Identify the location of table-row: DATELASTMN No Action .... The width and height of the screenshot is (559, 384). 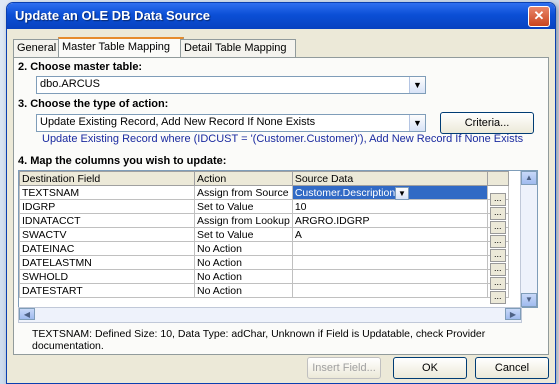
(264, 265).